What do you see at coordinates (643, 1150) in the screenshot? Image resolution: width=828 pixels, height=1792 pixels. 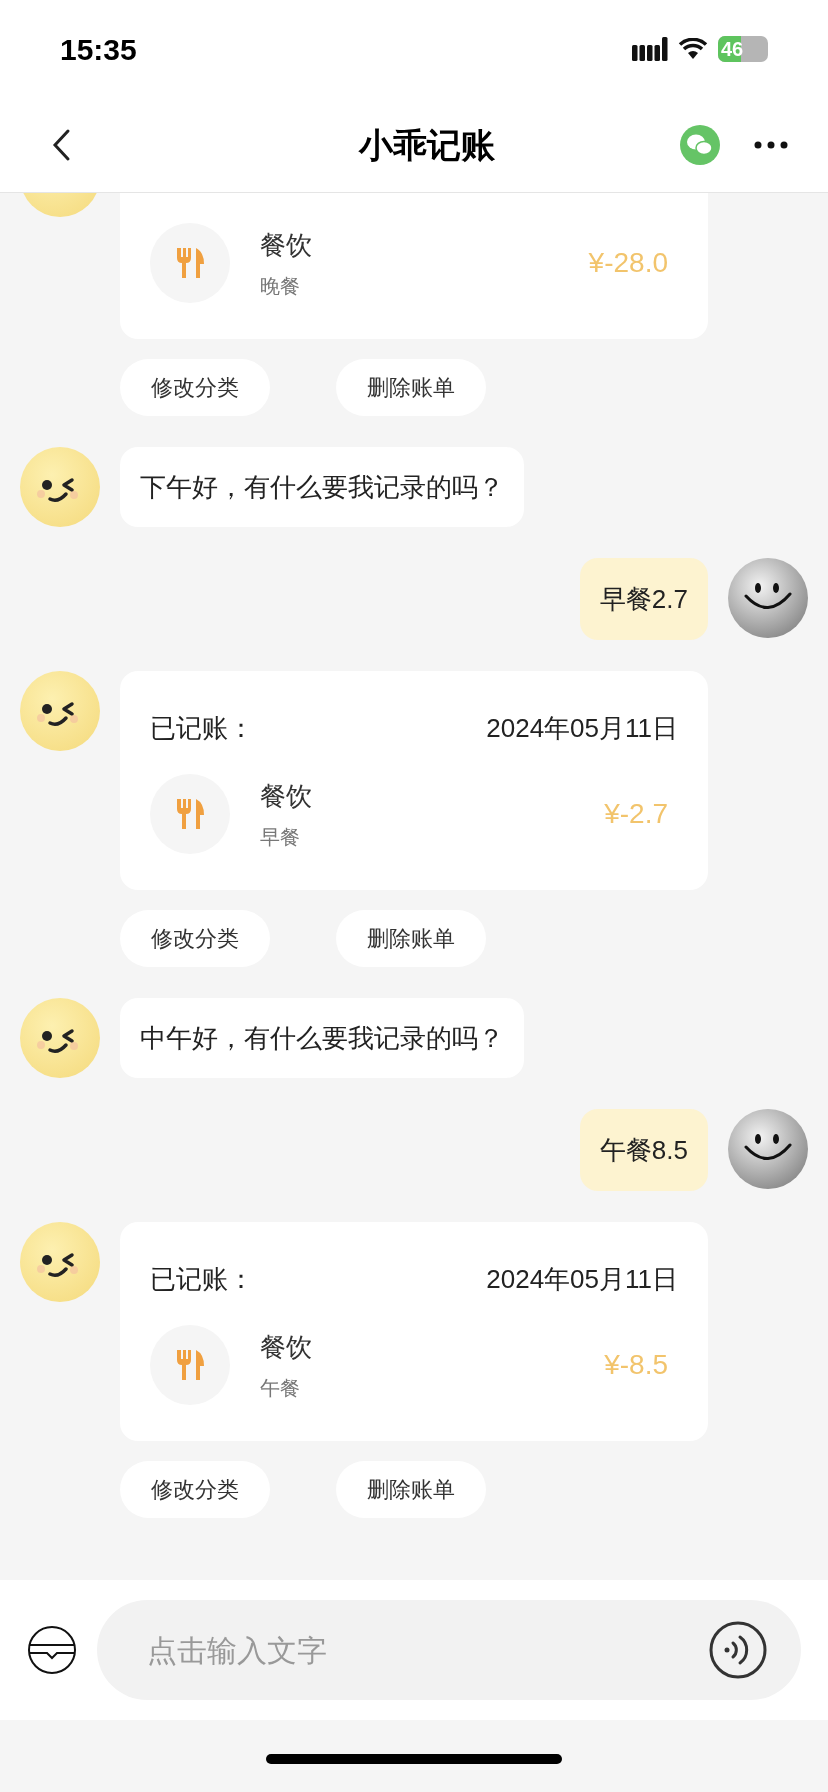 I see `user-message: 午餐8.5` at bounding box center [643, 1150].